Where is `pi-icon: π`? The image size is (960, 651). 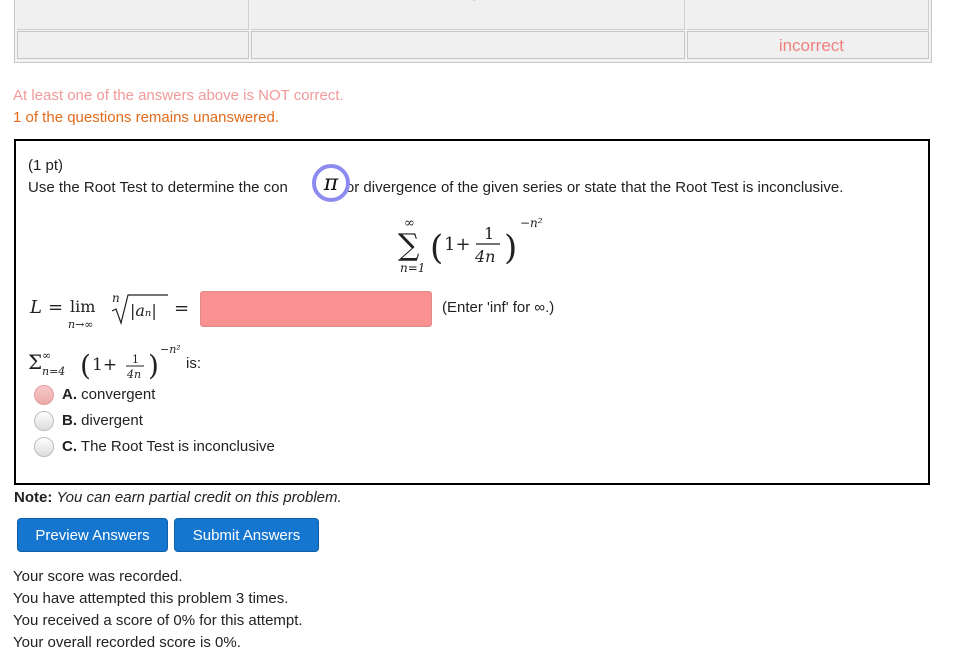
pi-icon: π is located at coordinates (331, 183).